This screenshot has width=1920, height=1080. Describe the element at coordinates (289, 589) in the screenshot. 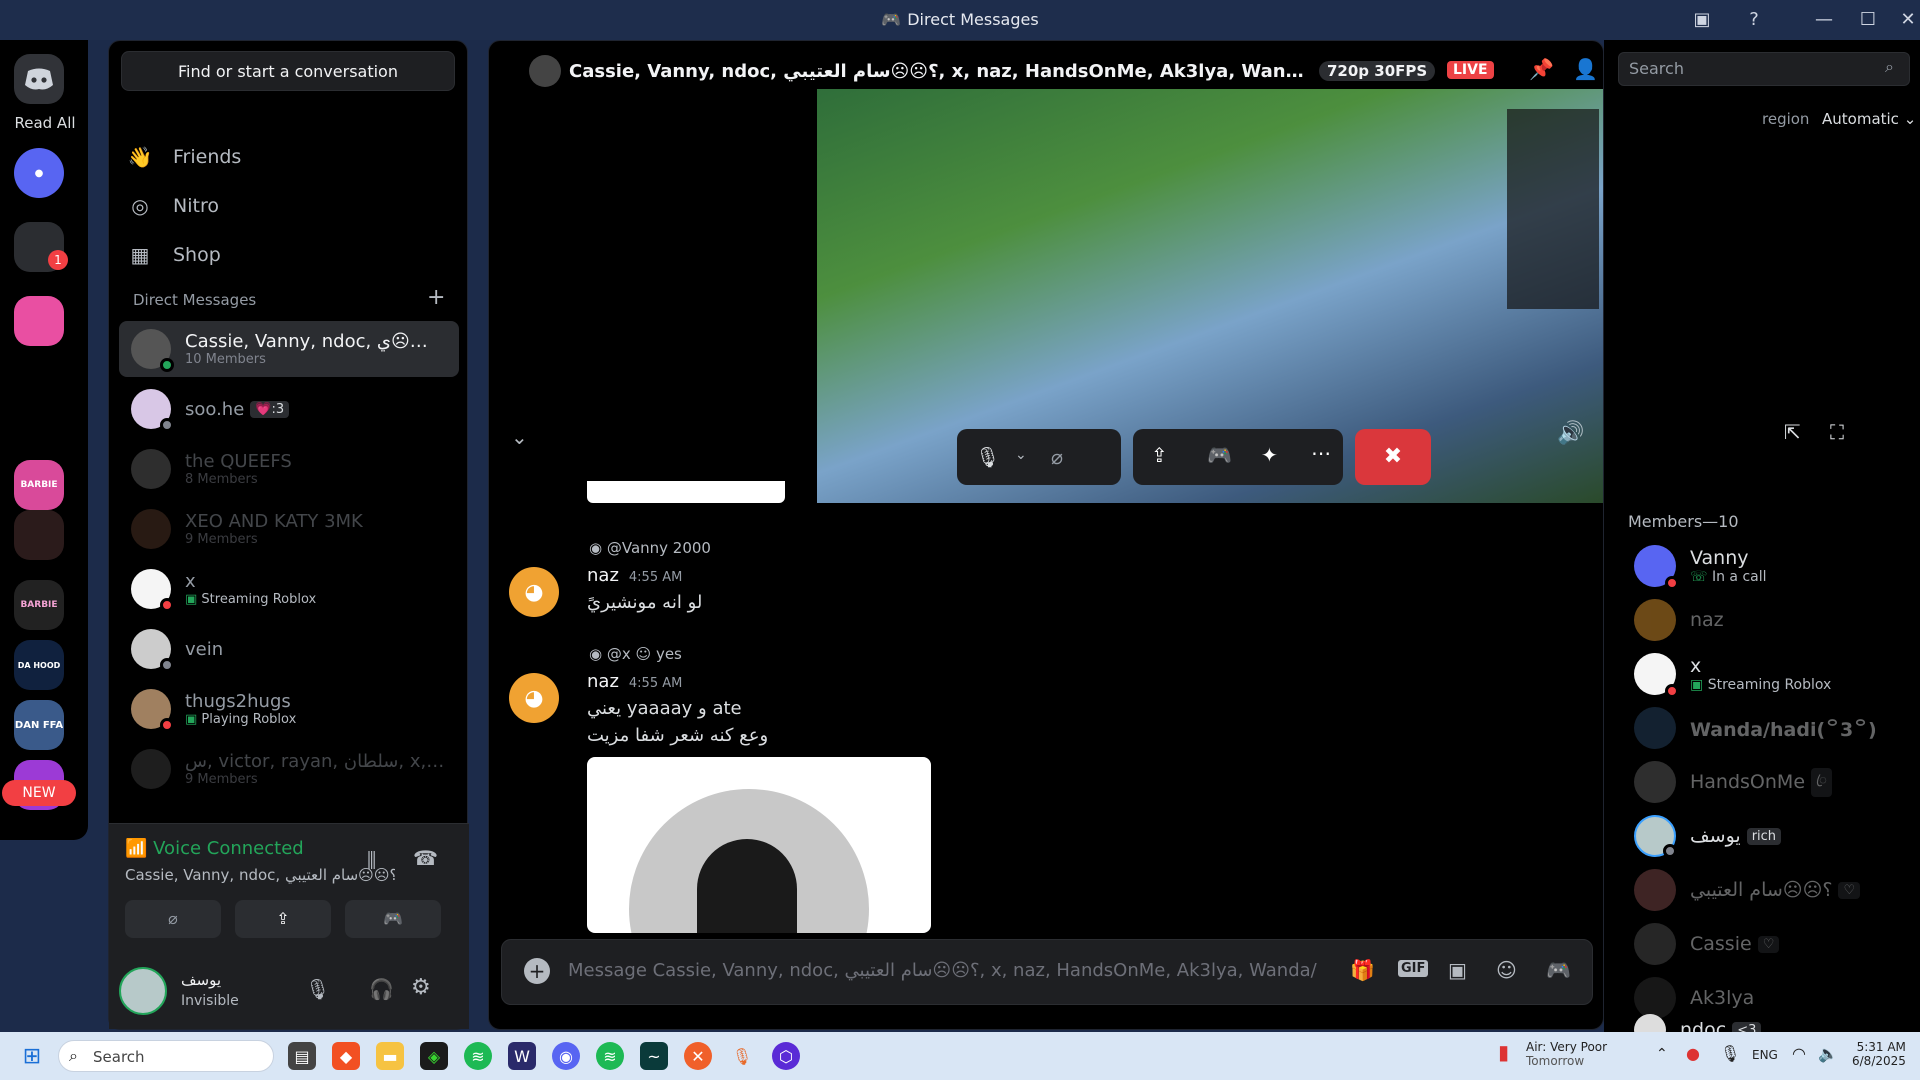

I see `dm-item: x ▣ Streaming Roblox` at that location.